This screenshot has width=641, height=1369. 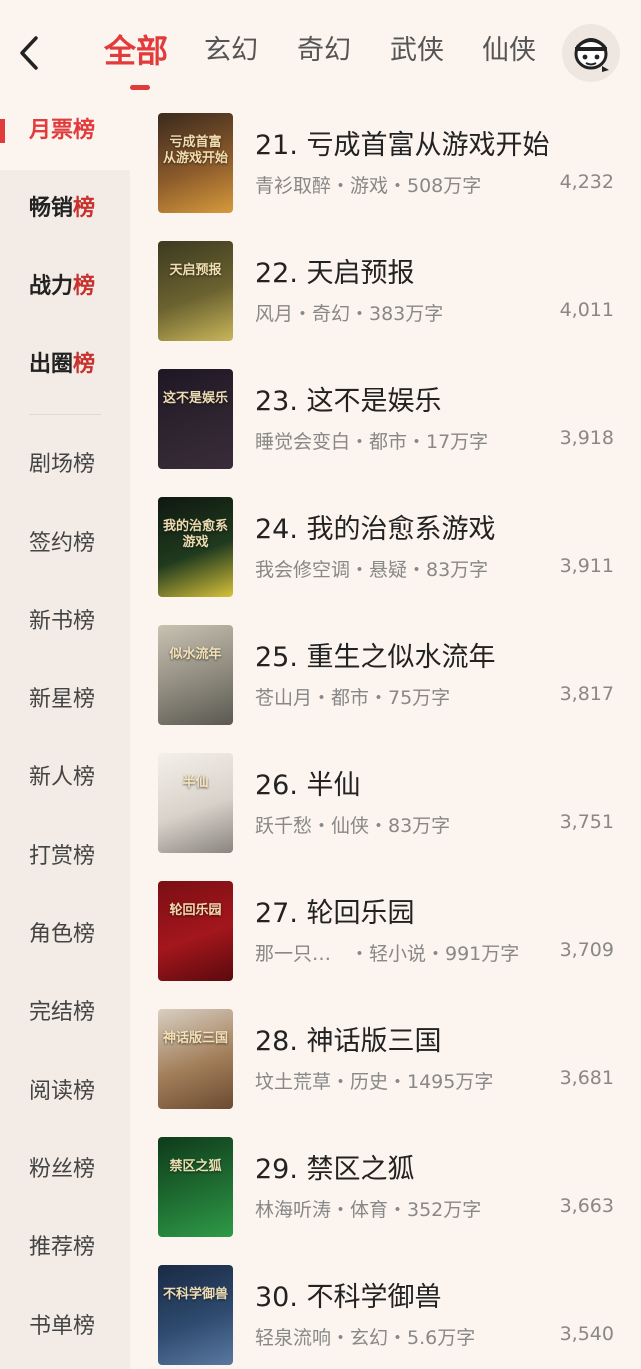 What do you see at coordinates (348, 1038) in the screenshot?
I see `book-title: 28. 神话版三国` at bounding box center [348, 1038].